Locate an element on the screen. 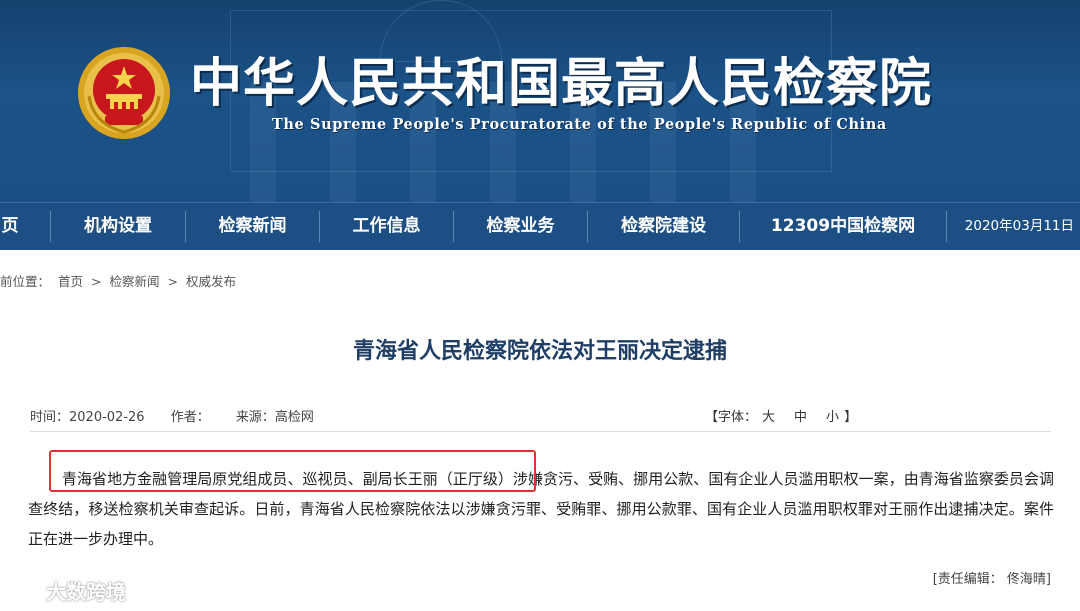 The width and height of the screenshot is (1080, 611). highlight-annotation-box is located at coordinates (292, 471).